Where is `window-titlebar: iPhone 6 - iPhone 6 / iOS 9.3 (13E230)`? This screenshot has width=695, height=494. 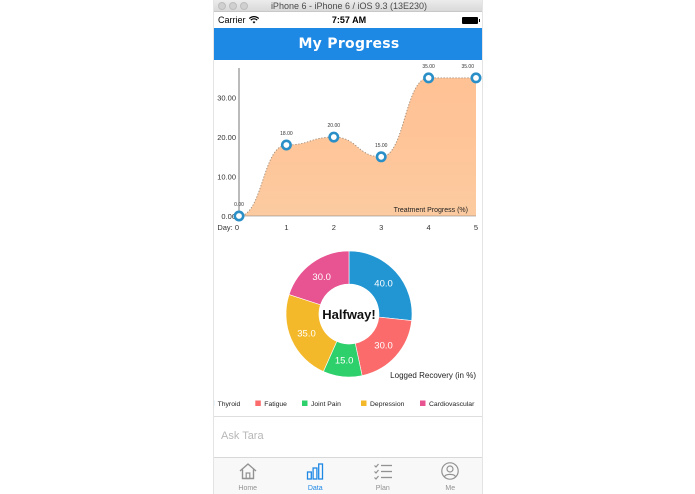 window-titlebar: iPhone 6 - iPhone 6 / iOS 9.3 (13E230) is located at coordinates (348, 6).